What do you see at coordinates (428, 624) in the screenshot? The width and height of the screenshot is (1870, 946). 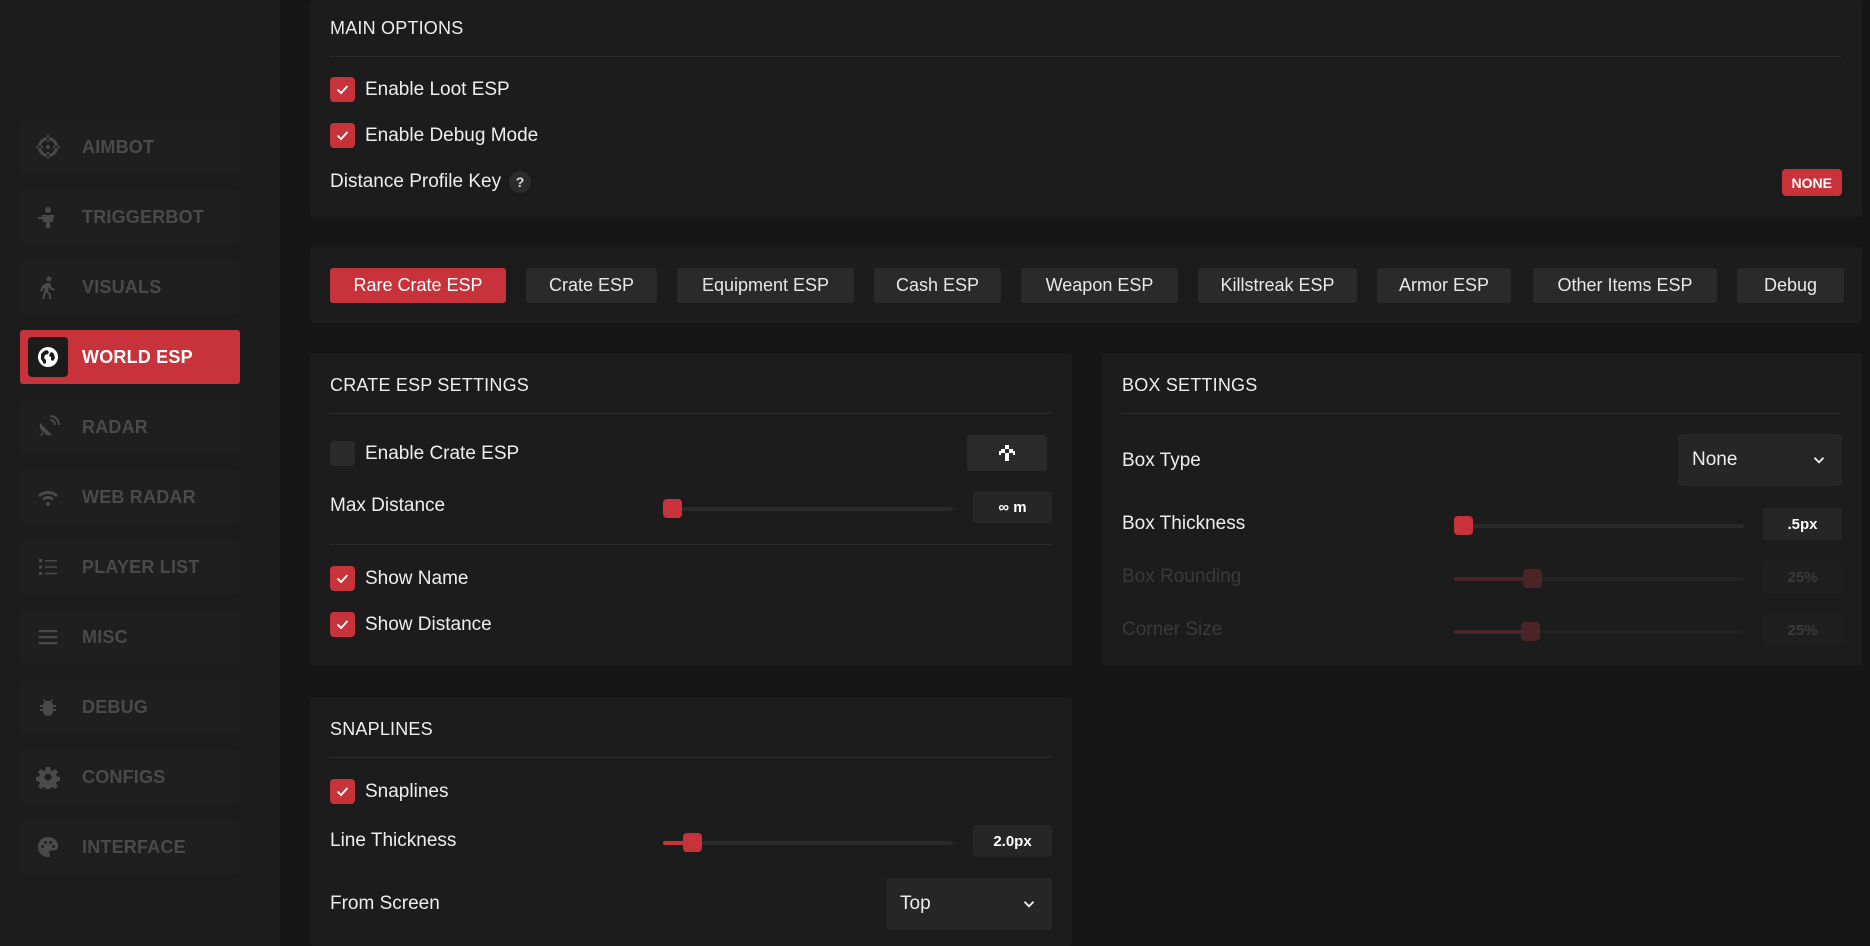 I see `show-distance-label: Show Distance` at bounding box center [428, 624].